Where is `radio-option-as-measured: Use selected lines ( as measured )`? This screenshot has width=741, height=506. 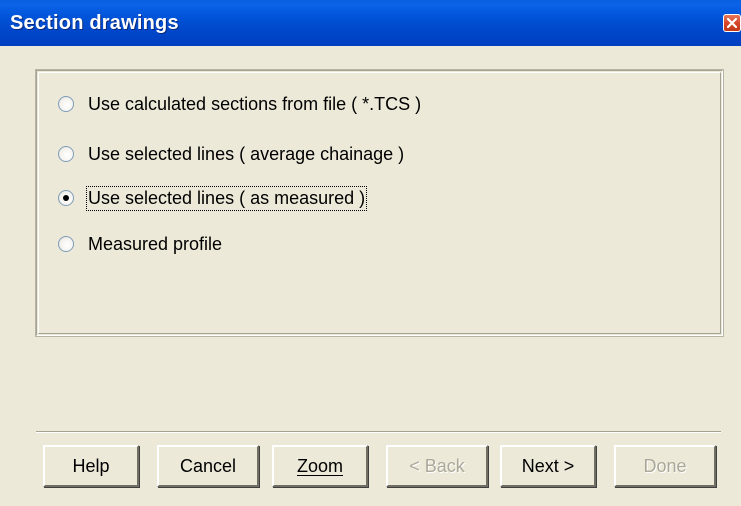 radio-option-as-measured: Use selected lines ( as measured ) is located at coordinates (213, 198).